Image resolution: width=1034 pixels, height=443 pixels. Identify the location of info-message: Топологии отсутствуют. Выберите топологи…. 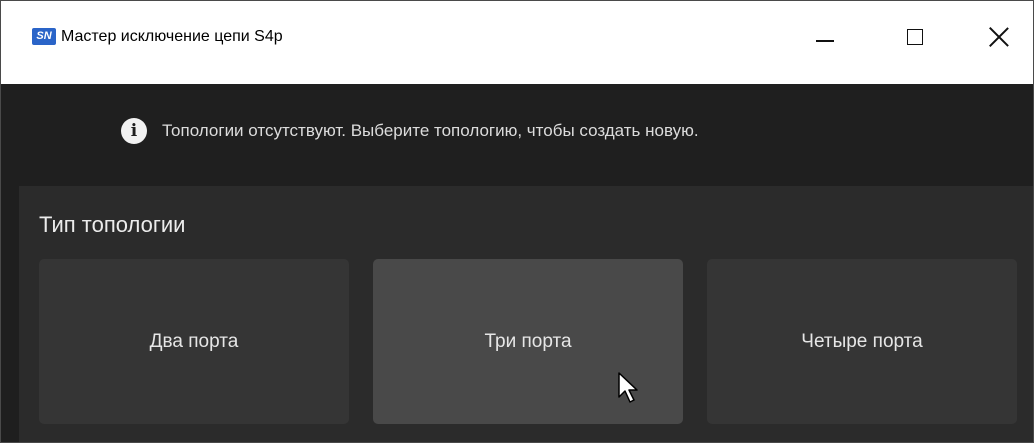
(430, 130).